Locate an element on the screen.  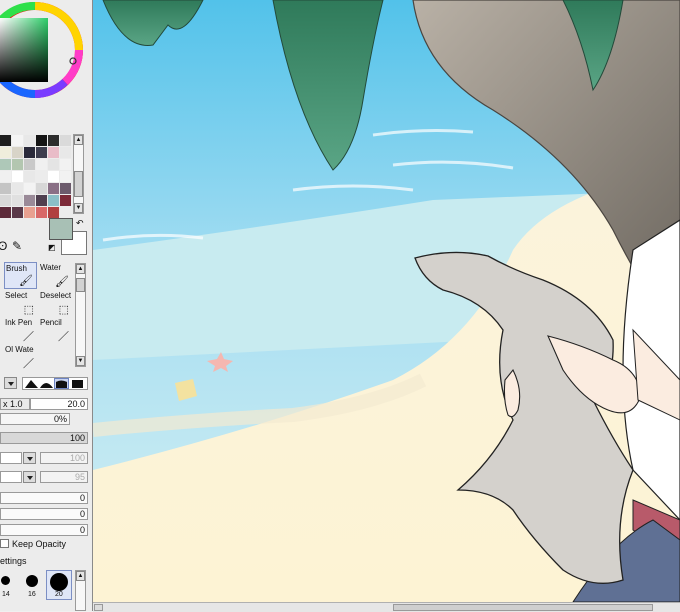
tool-pencil-label: Pencil is located at coordinates (51, 322).